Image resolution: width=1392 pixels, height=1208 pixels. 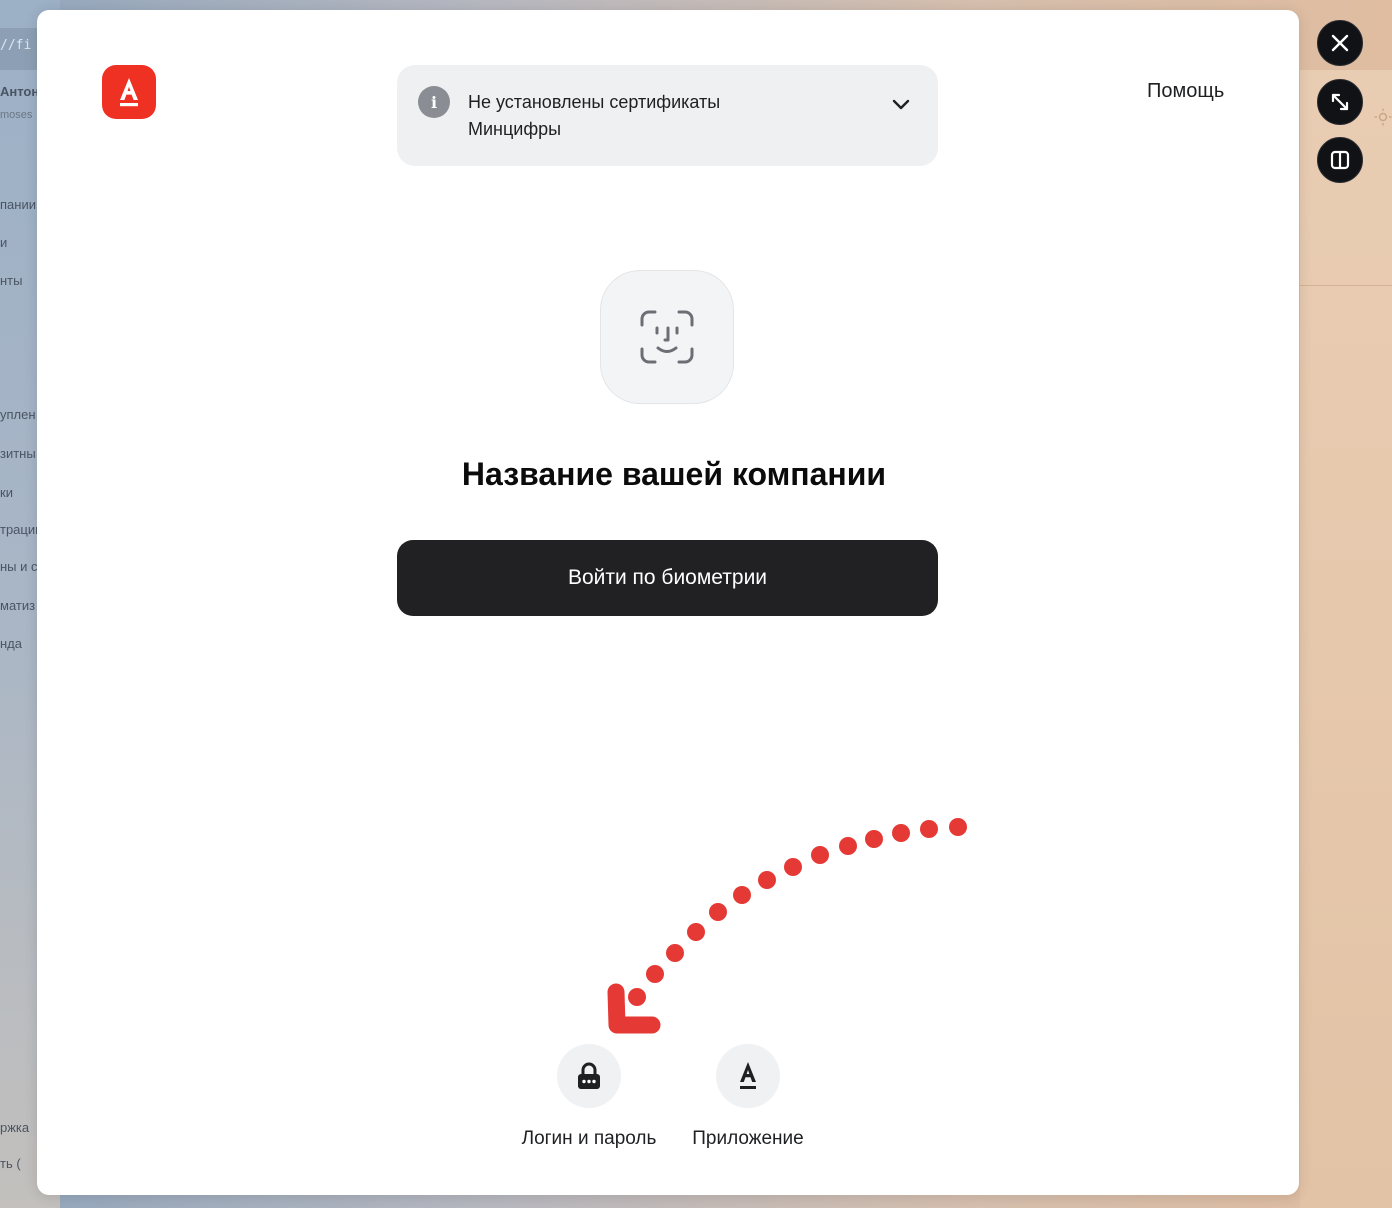 I want to click on background-menu-item: и, so click(x=4, y=242).